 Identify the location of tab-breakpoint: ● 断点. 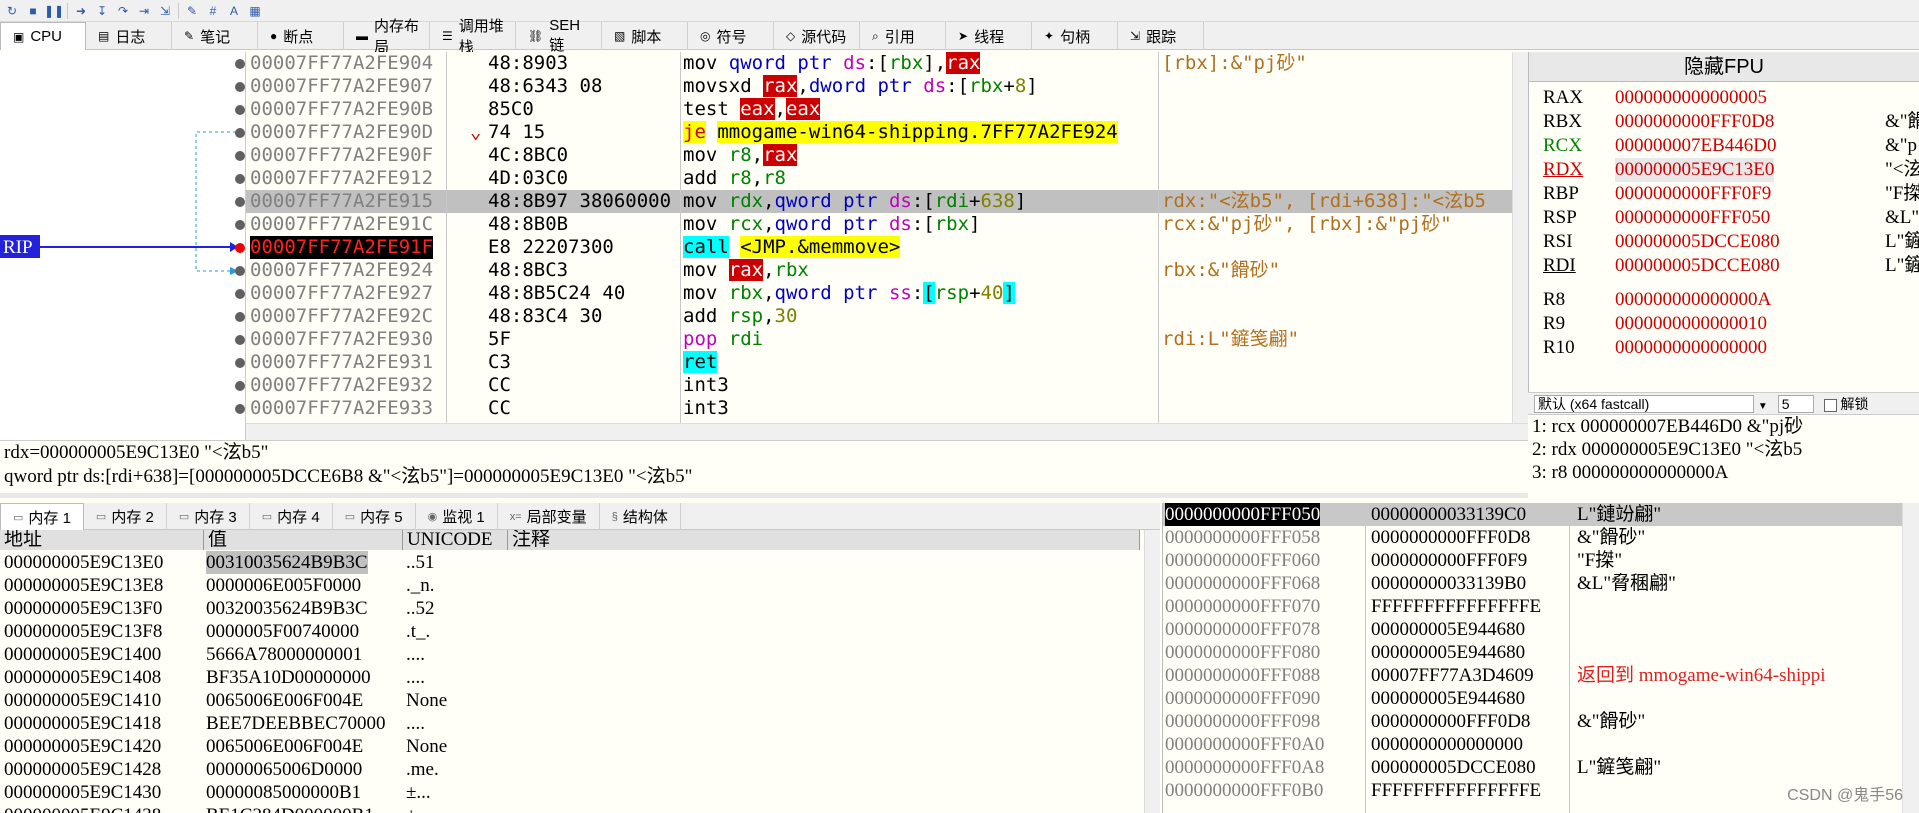
(301, 36).